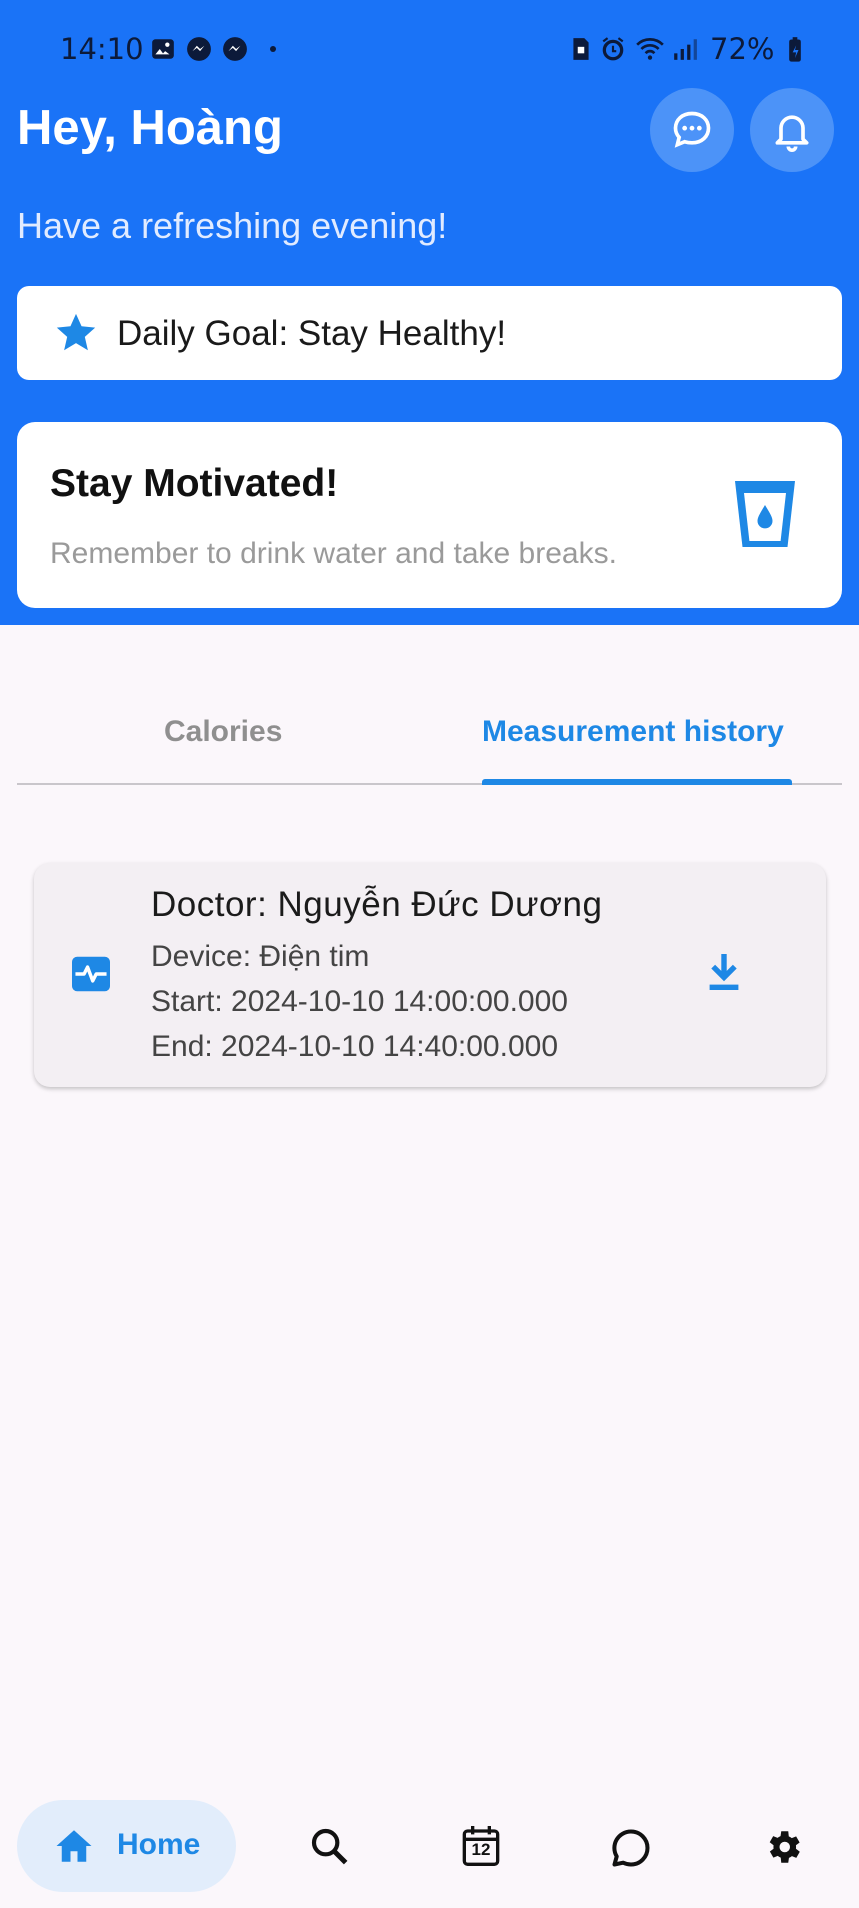 The width and height of the screenshot is (859, 1908). I want to click on history-end: End: 2024-10-10 14:40:00.000, so click(355, 1046).